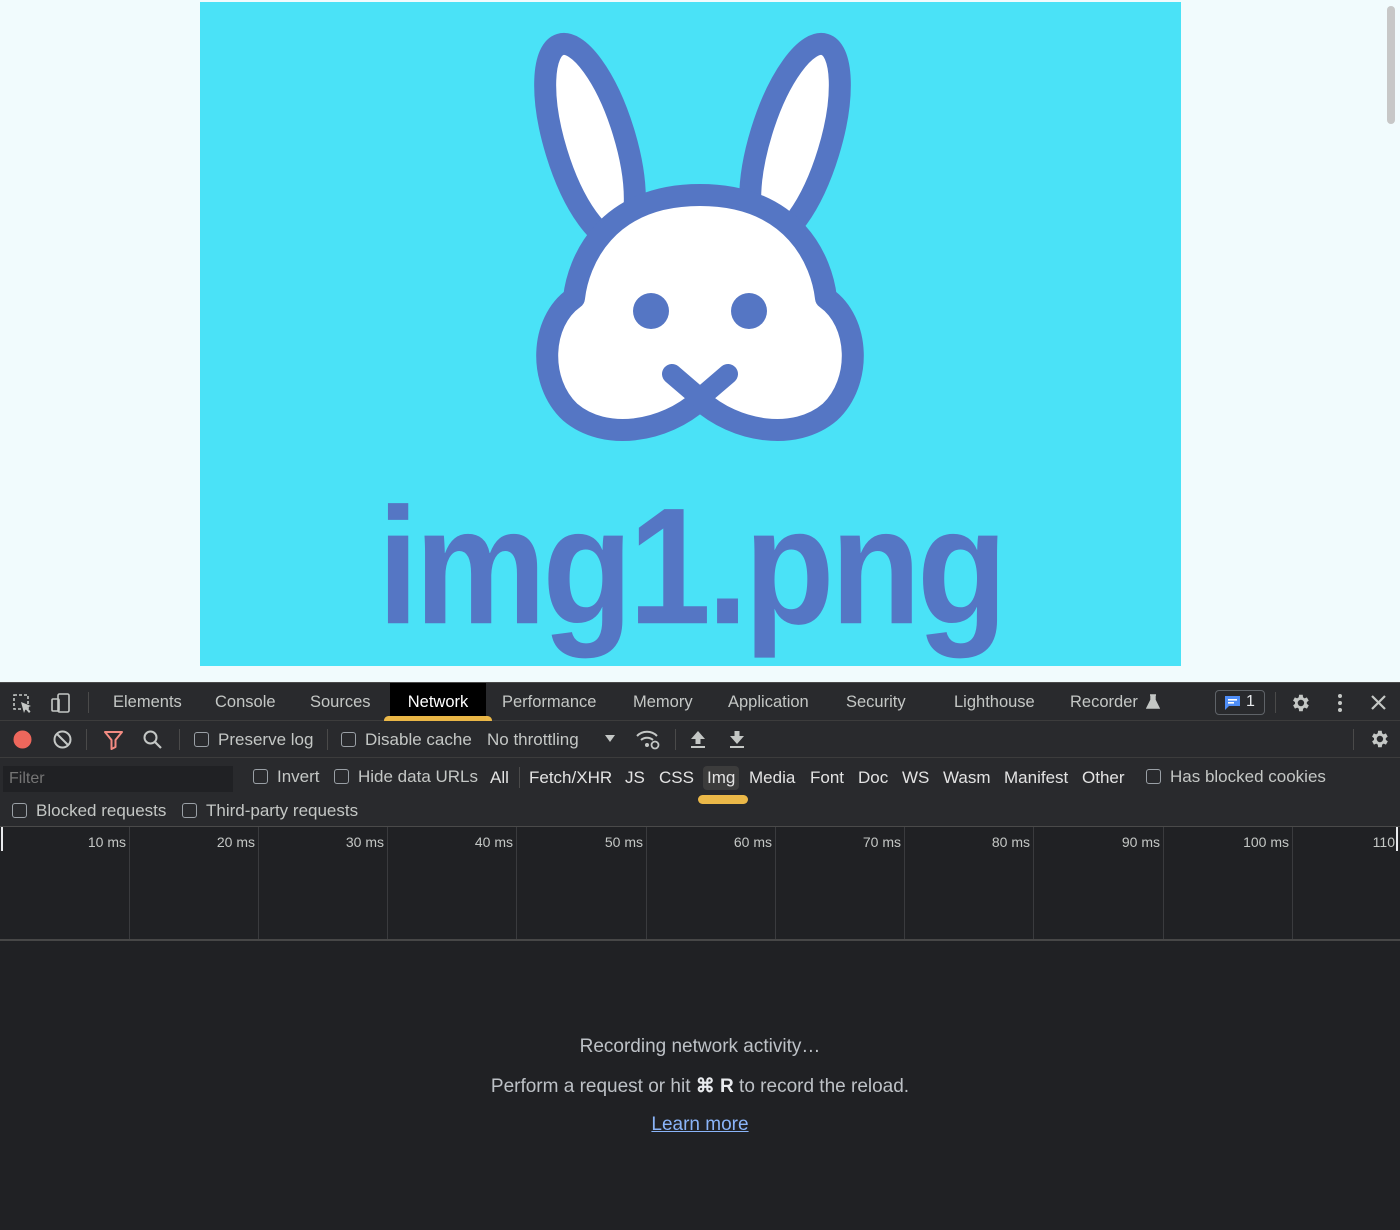  I want to click on filter-input, so click(118, 779).